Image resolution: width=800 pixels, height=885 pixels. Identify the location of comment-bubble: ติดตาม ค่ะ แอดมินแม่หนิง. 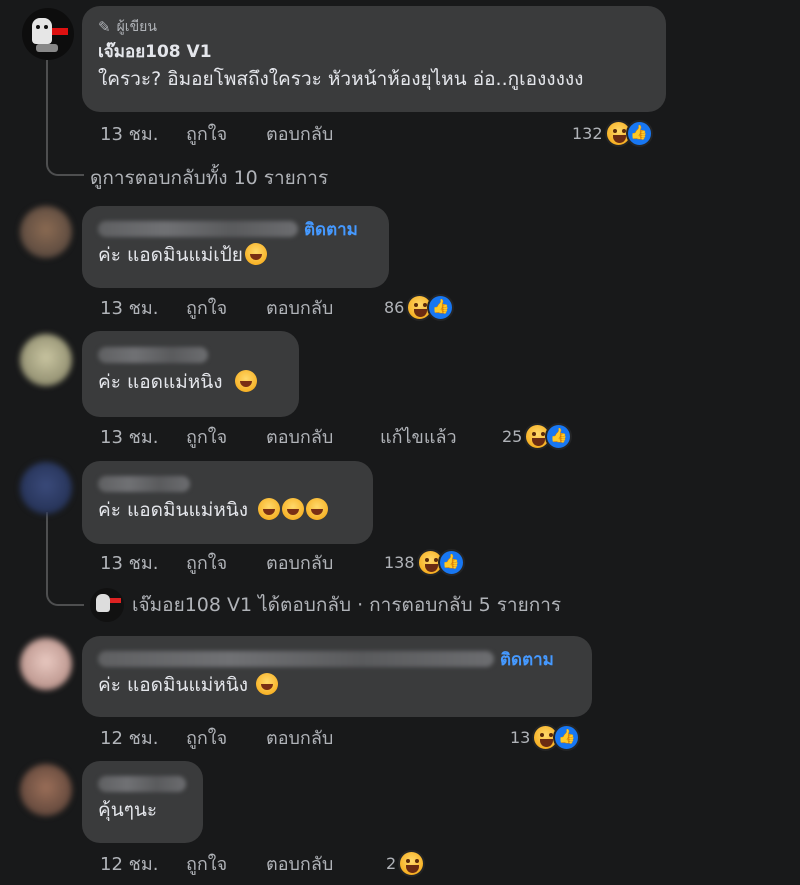
(337, 676).